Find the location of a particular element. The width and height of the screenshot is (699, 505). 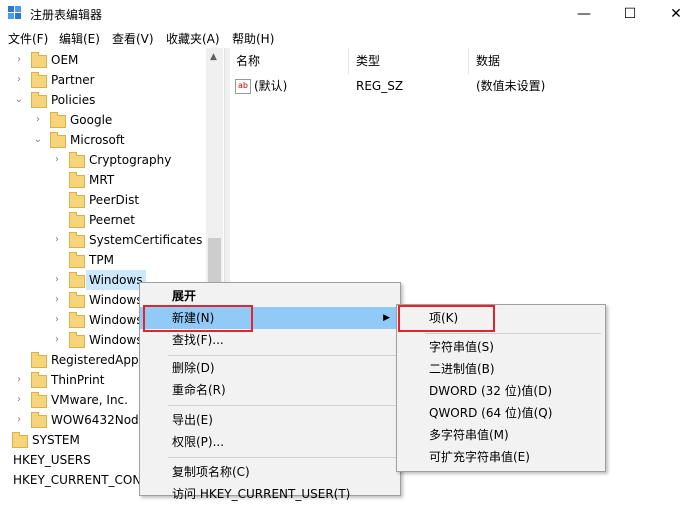

close-button: ✕ is located at coordinates (676, 14).